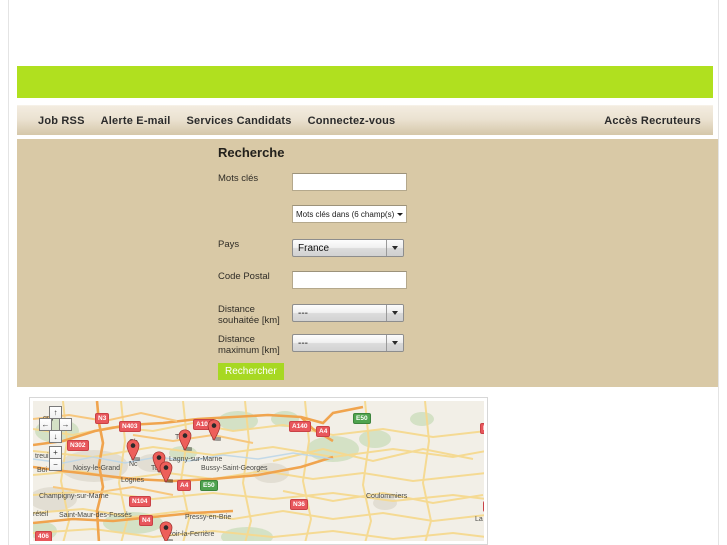 The image size is (727, 545). I want to click on distance-desired-select: ---, so click(348, 313).